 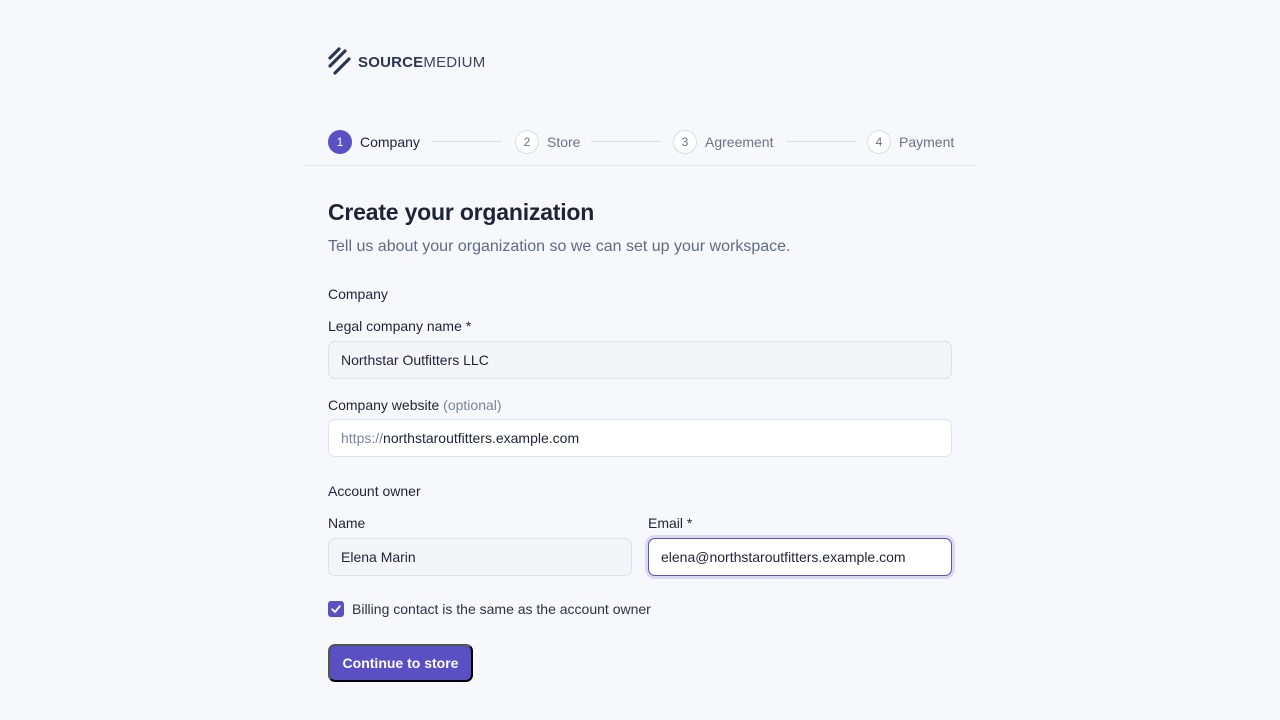 What do you see at coordinates (527, 142) in the screenshot?
I see `step-number: 2` at bounding box center [527, 142].